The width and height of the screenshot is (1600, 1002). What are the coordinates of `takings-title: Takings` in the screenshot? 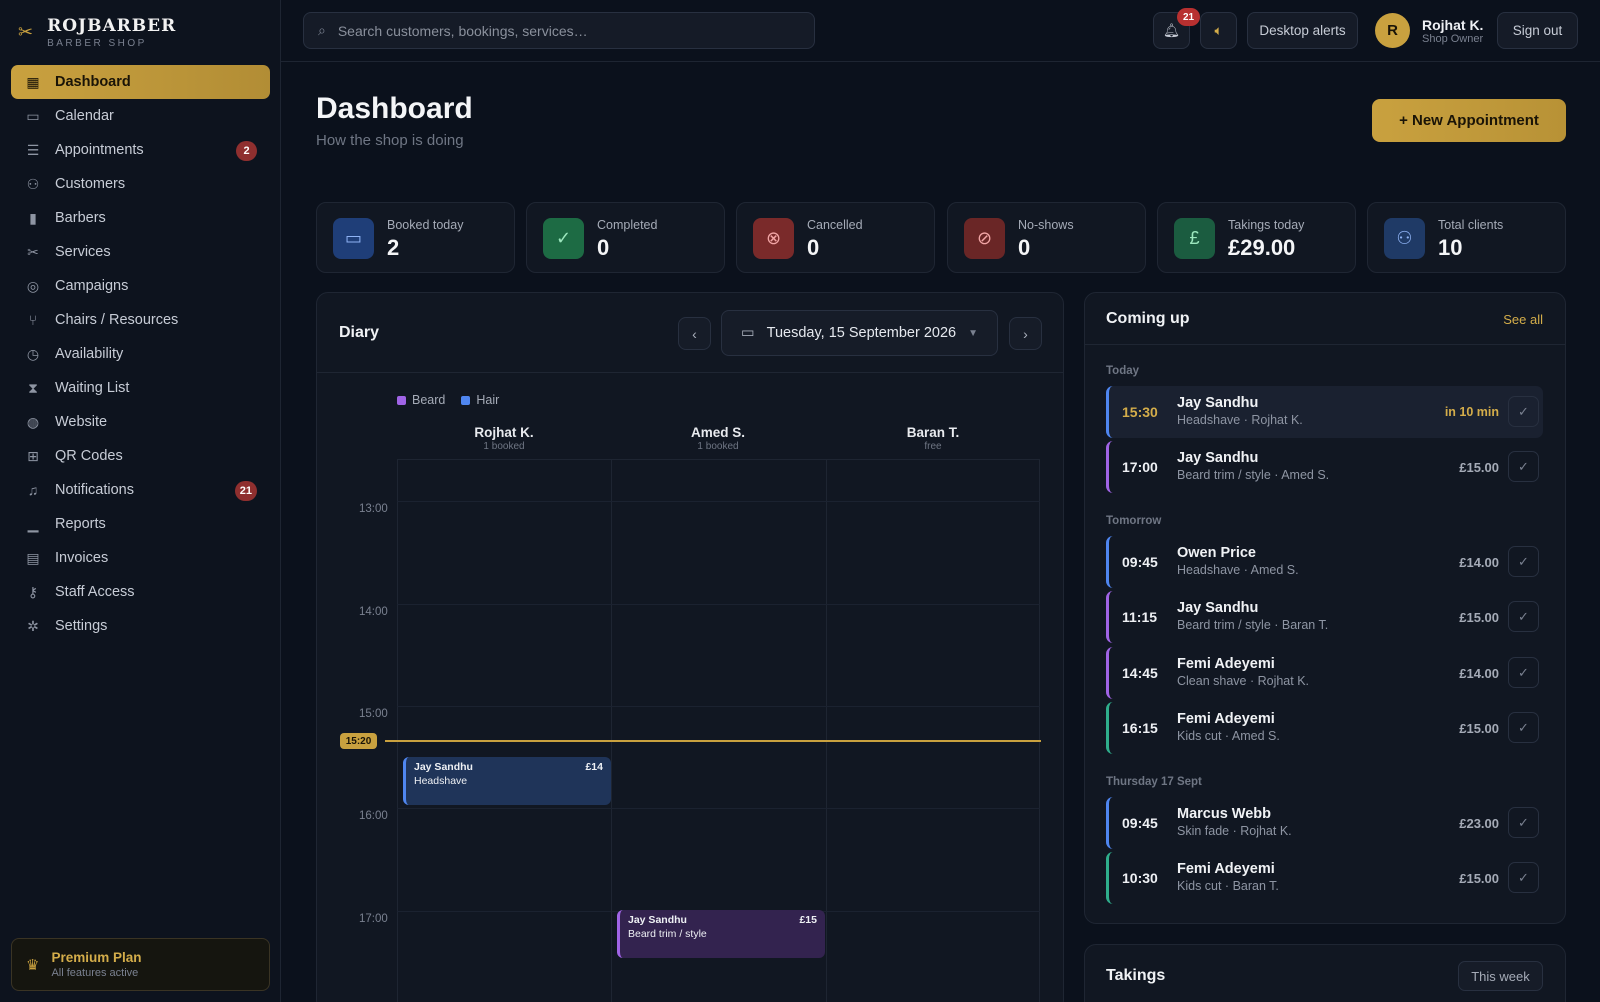 It's located at (1136, 975).